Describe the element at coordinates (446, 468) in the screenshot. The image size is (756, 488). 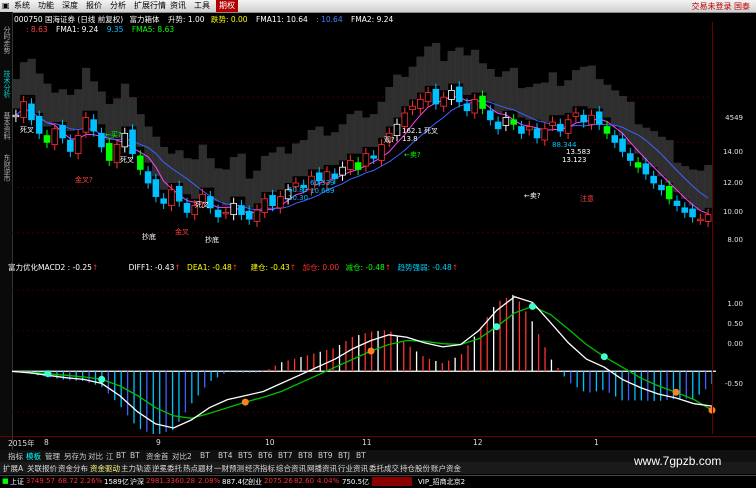
I see `func-tab-account: 账户资金` at that location.